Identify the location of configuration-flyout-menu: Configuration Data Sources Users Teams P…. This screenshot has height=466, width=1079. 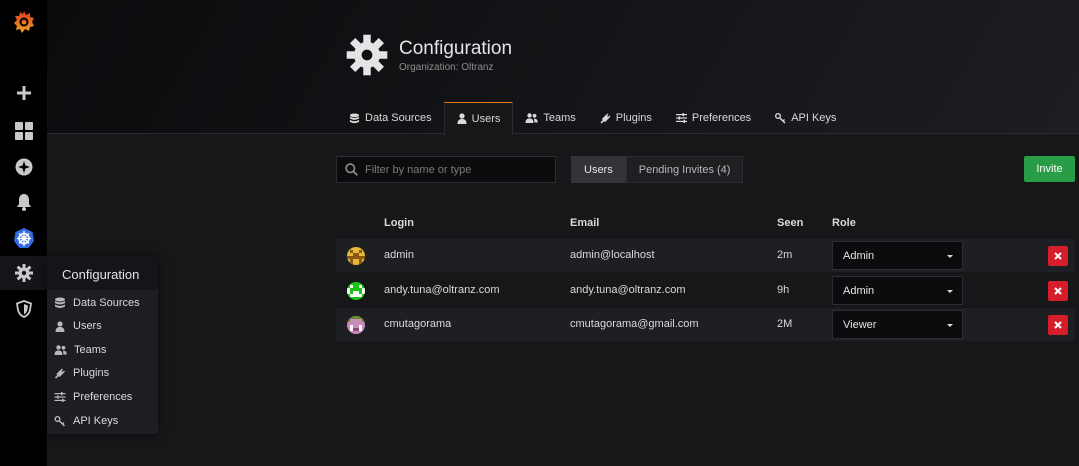
(102, 345).